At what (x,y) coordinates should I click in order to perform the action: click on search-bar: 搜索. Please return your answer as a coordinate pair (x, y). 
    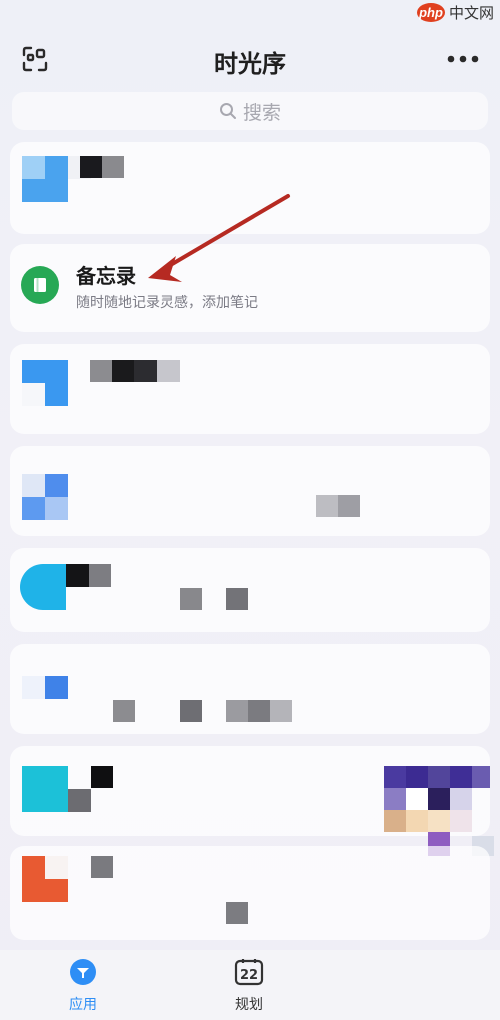
    Looking at the image, I should click on (250, 111).